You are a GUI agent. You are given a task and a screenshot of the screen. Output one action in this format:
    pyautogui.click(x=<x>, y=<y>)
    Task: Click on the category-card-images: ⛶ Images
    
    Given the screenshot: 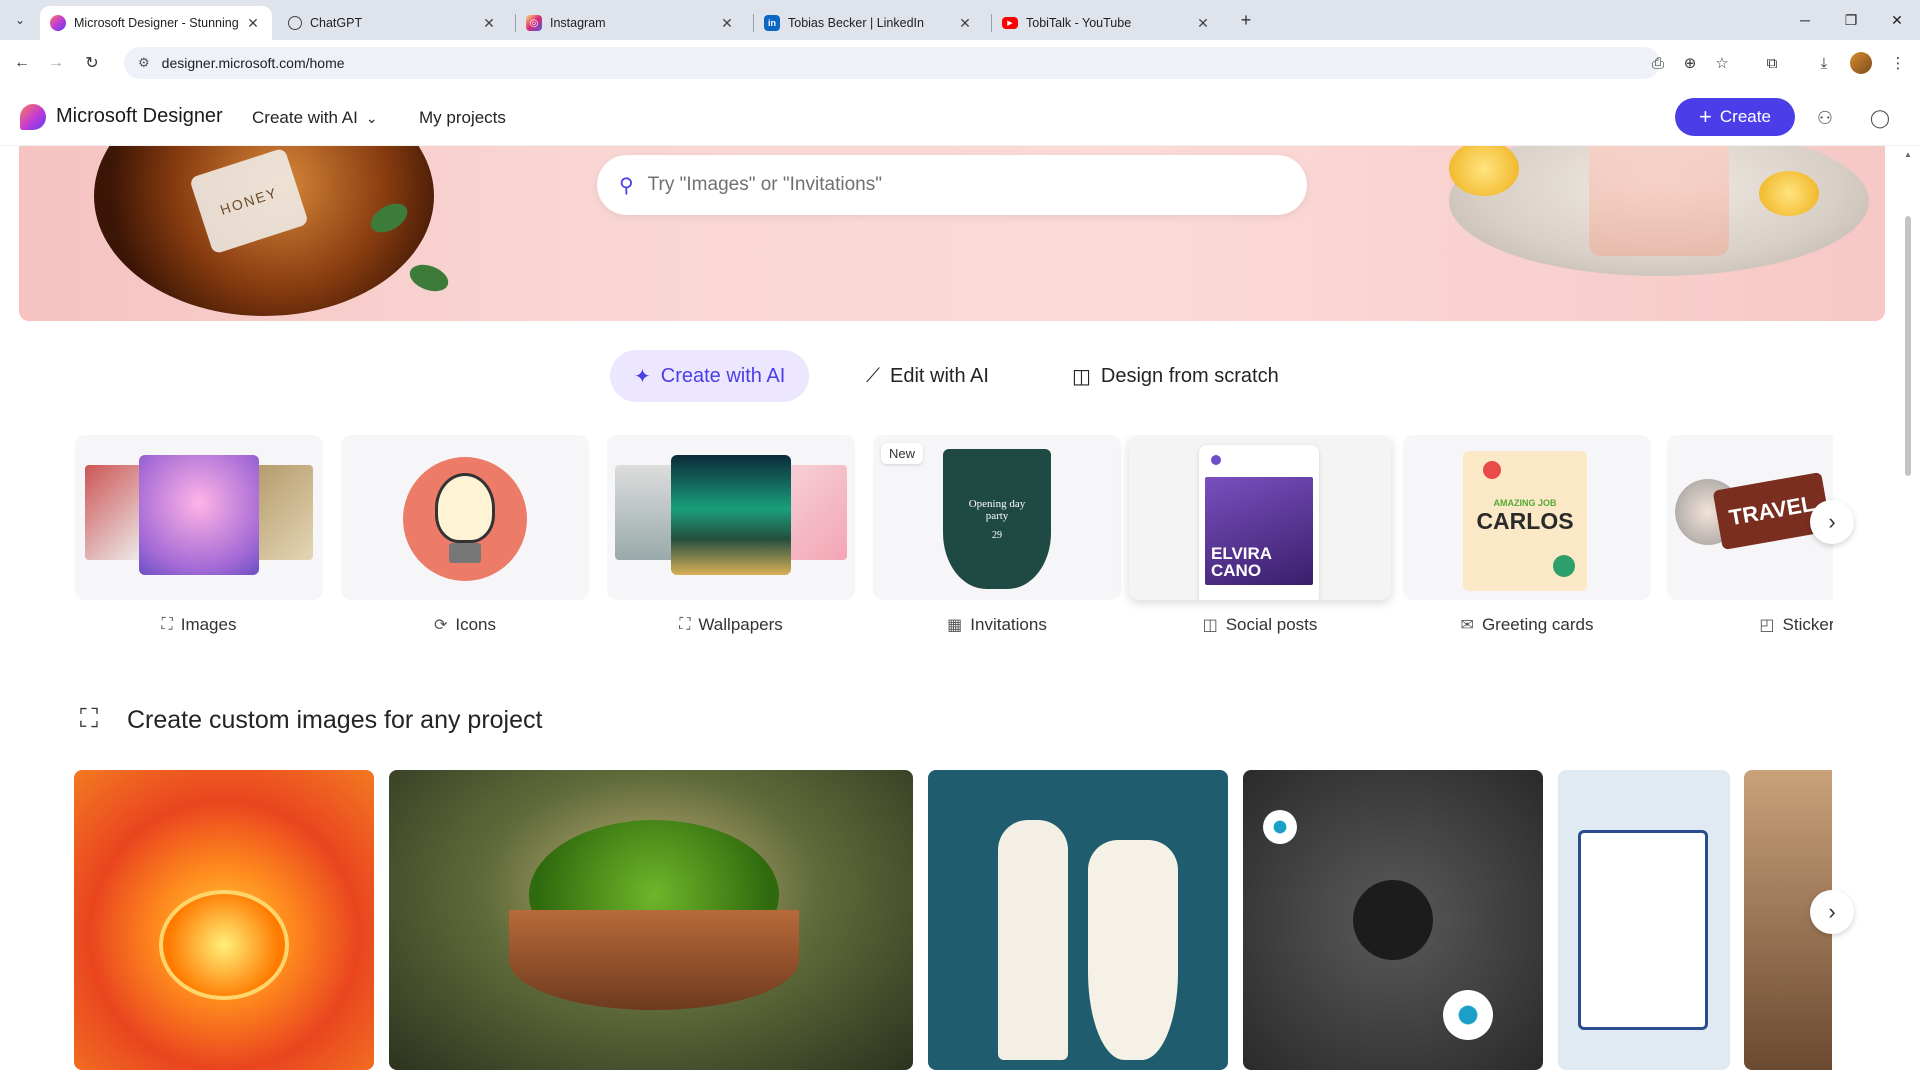 What is the action you would take?
    pyautogui.click(x=199, y=540)
    